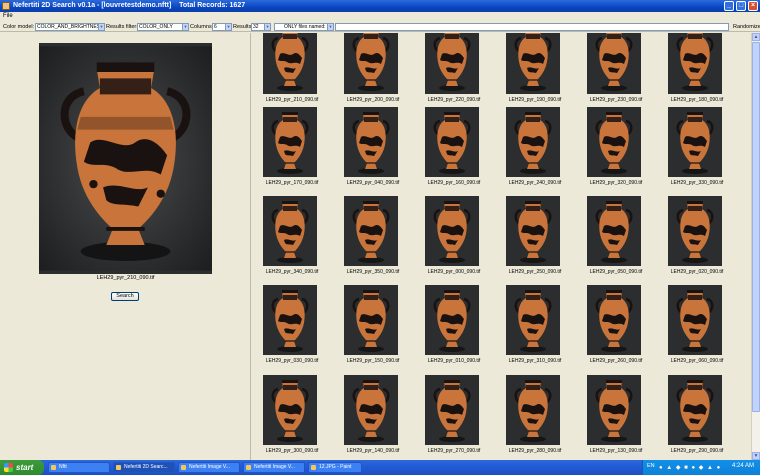  What do you see at coordinates (79, 467) in the screenshot?
I see `task-nftt: Nftt` at bounding box center [79, 467].